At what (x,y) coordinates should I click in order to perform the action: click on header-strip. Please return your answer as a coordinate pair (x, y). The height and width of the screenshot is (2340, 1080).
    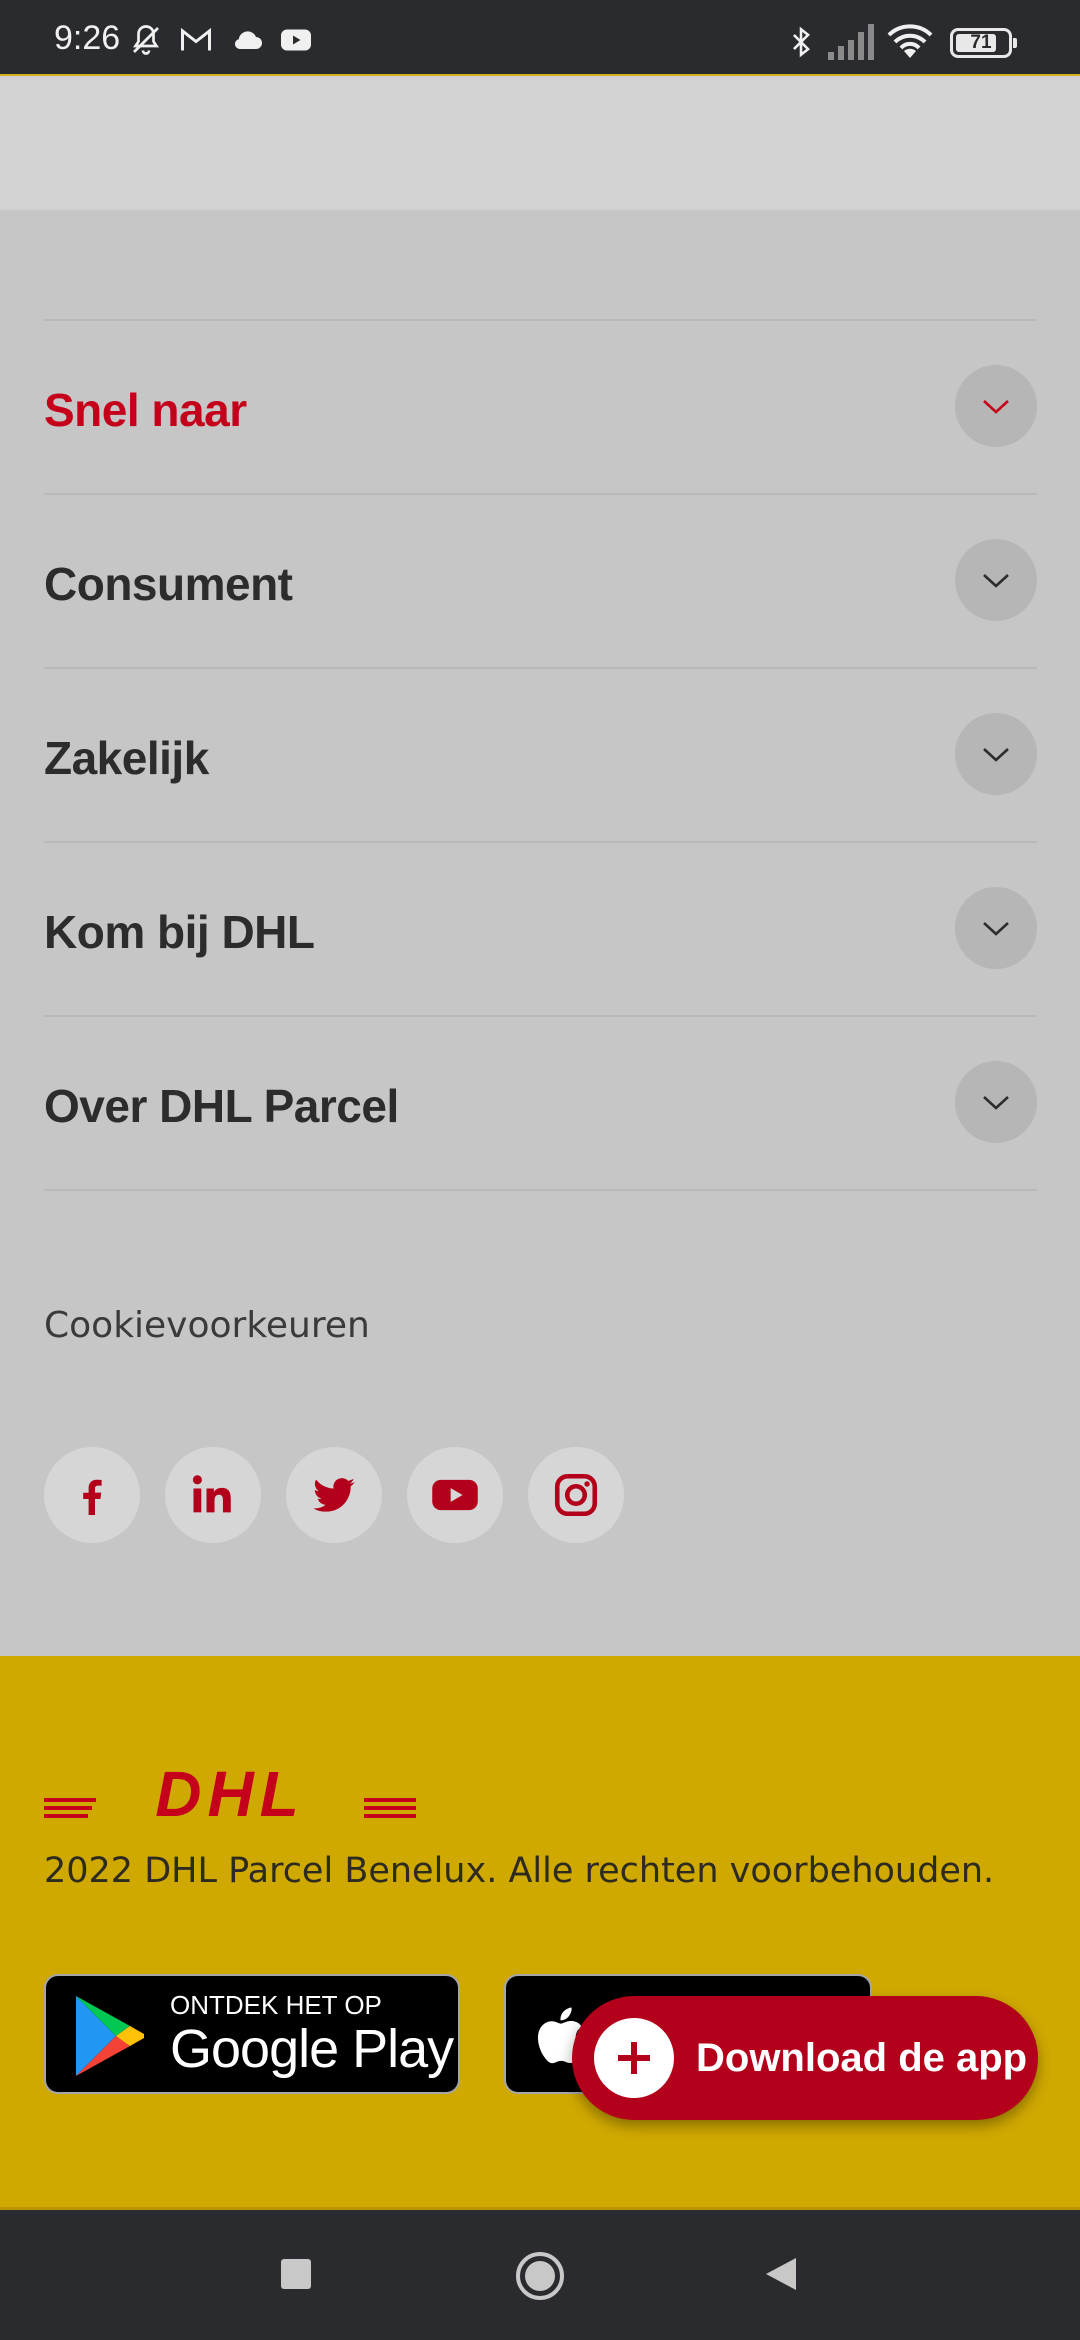
    Looking at the image, I should click on (540, 143).